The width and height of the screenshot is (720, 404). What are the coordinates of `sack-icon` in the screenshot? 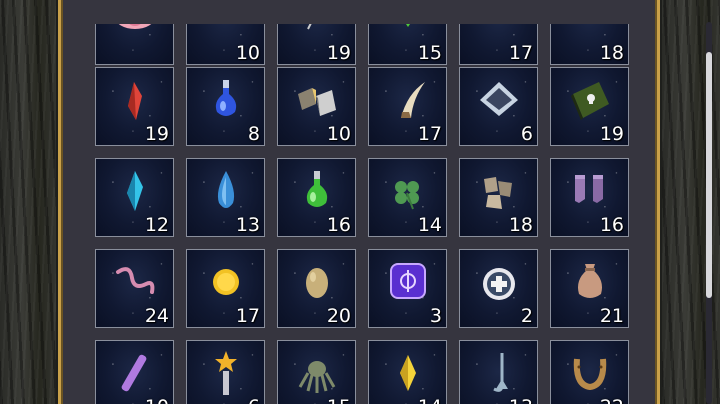 It's located at (590, 281).